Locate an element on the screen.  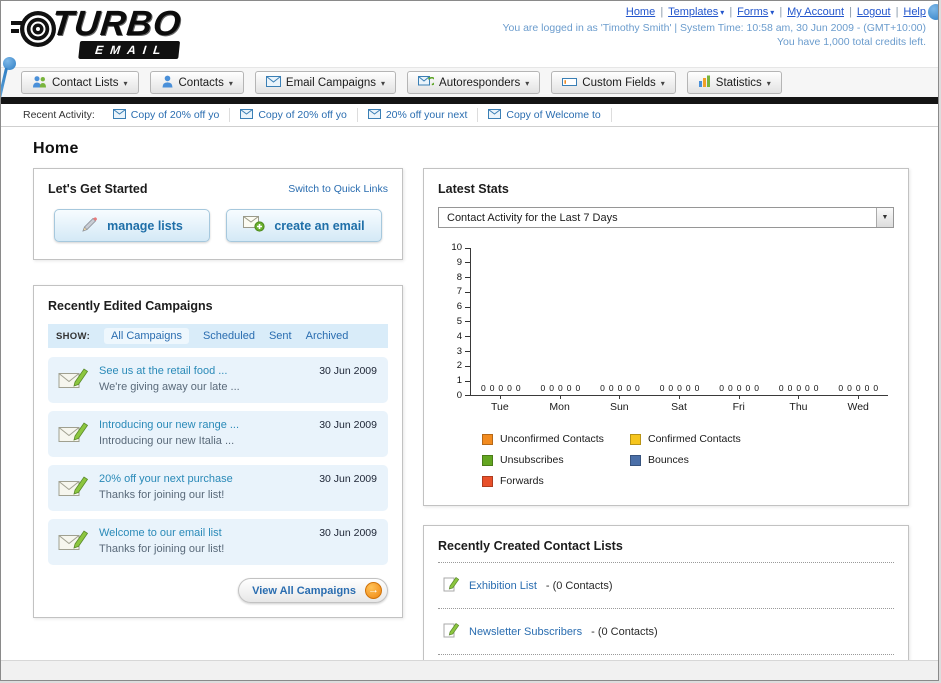
switch-quick-links-link: Switch to Quick Links is located at coordinates (338, 189).